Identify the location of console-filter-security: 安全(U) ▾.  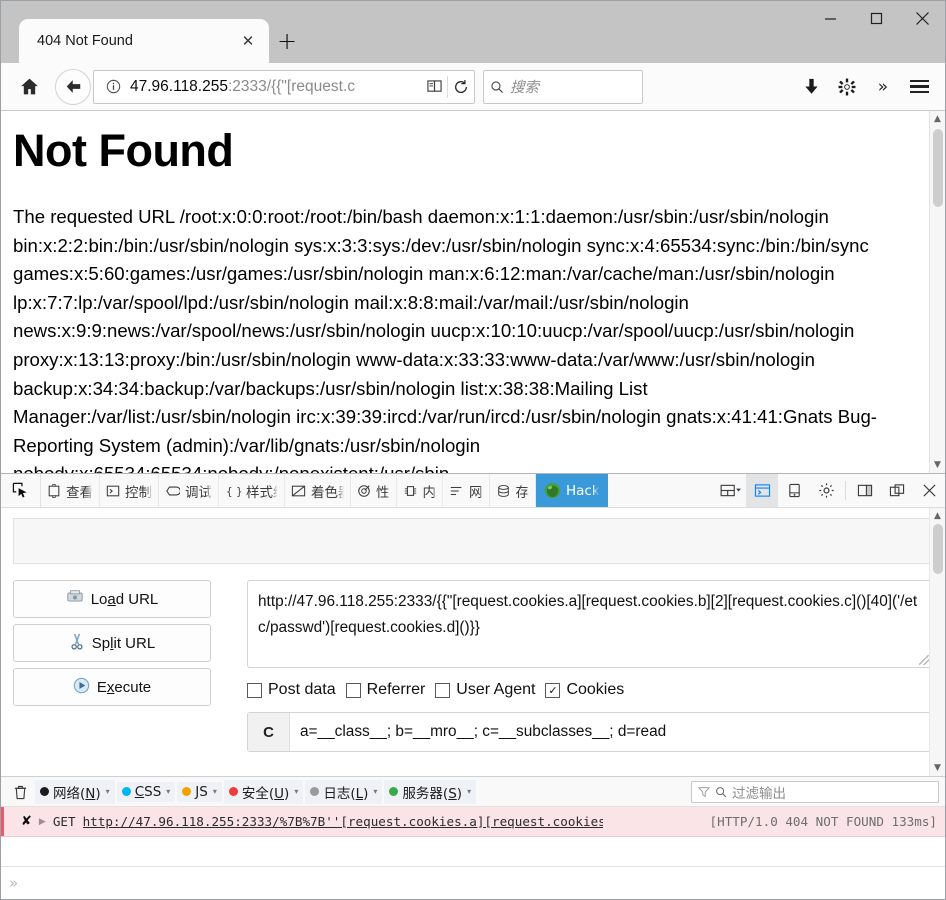
(263, 791).